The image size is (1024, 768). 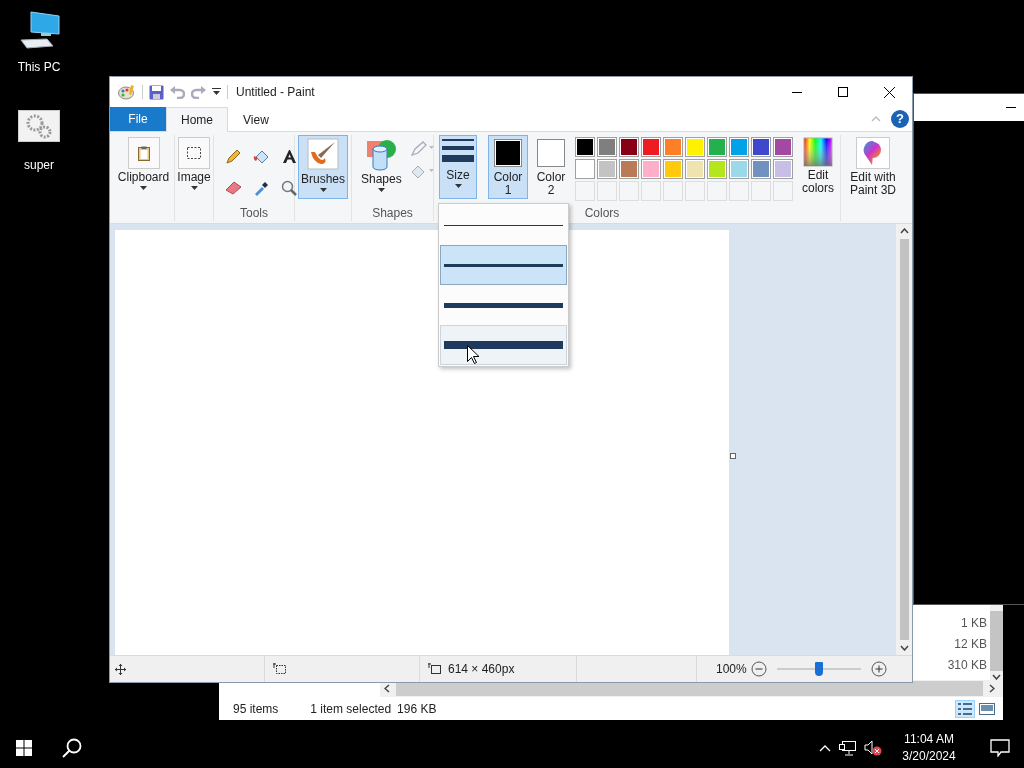 What do you see at coordinates (24, 748) in the screenshot?
I see `windows-logo-icon` at bounding box center [24, 748].